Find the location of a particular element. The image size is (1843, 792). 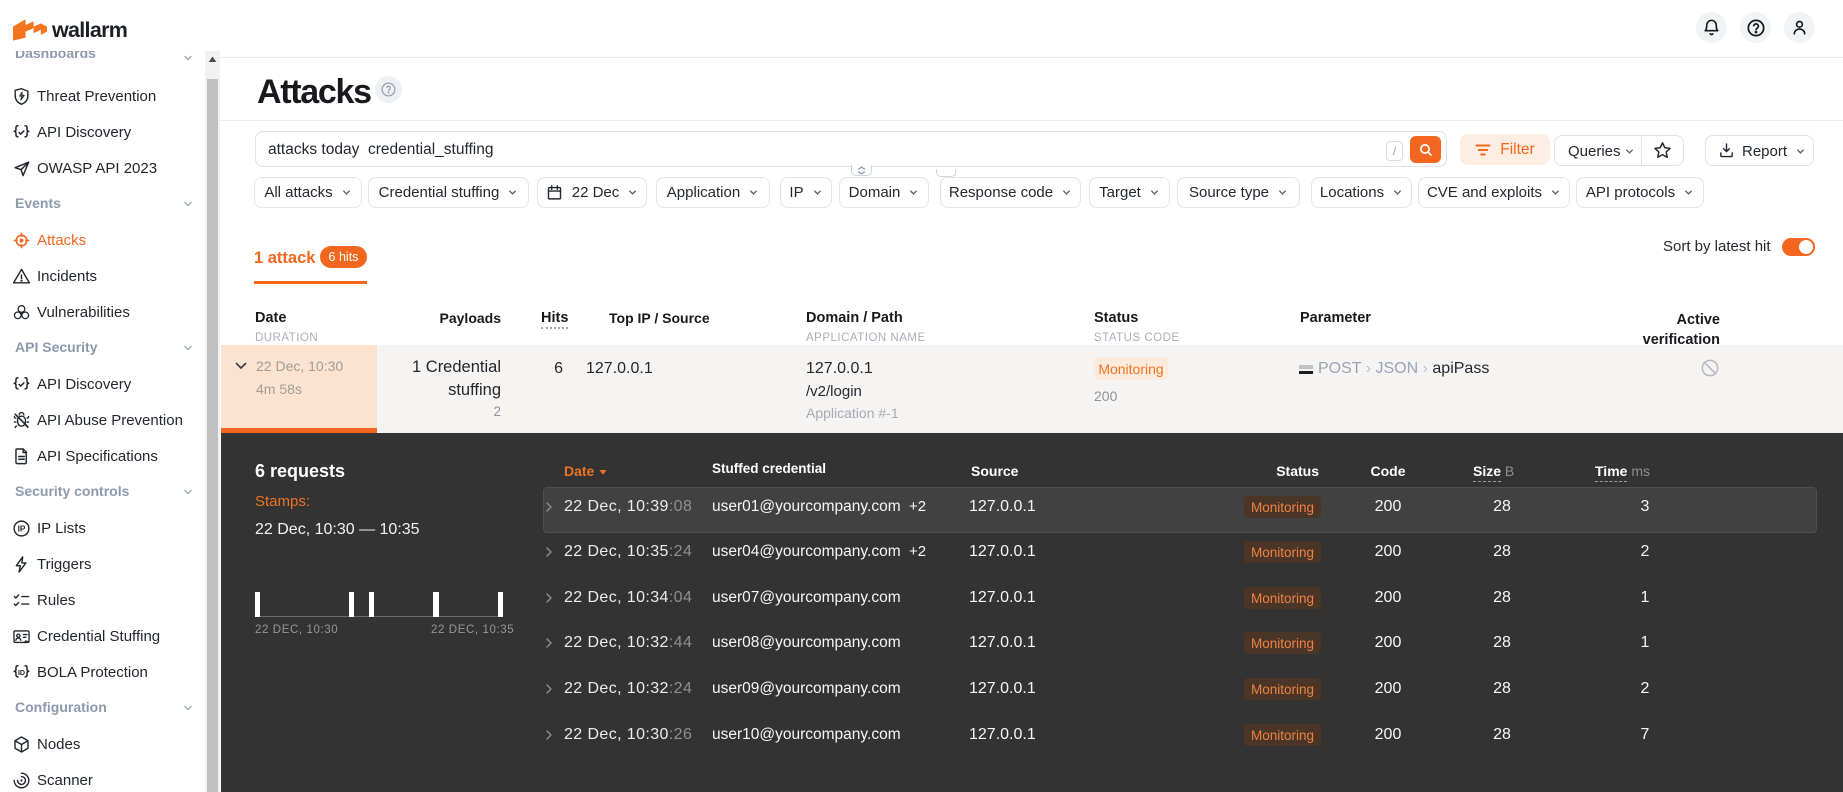

svg-text: IP is located at coordinates (22, 528).